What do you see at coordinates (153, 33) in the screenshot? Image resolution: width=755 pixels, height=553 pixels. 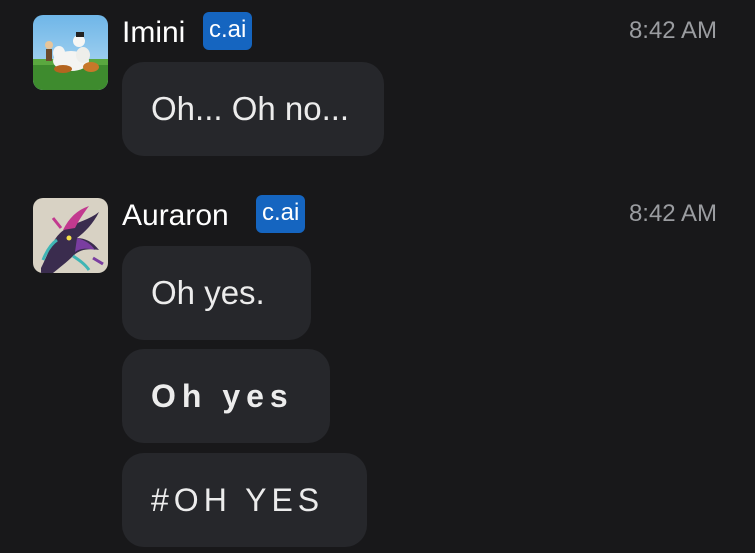 I see `author-name: Imini` at bounding box center [153, 33].